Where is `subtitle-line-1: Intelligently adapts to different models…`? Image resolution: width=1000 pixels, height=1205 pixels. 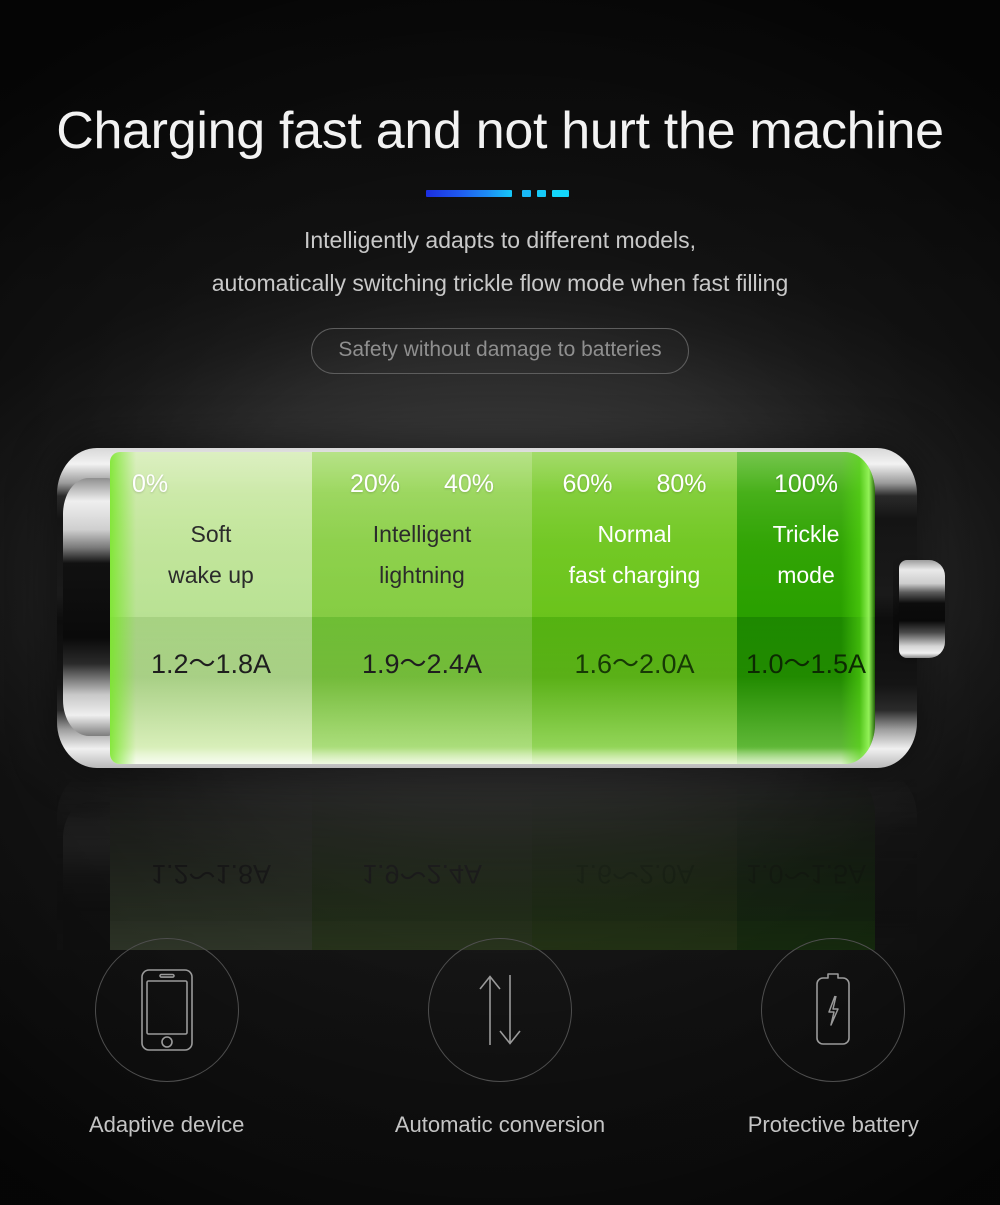
subtitle-line-1: Intelligently adapts to different models… is located at coordinates (500, 240).